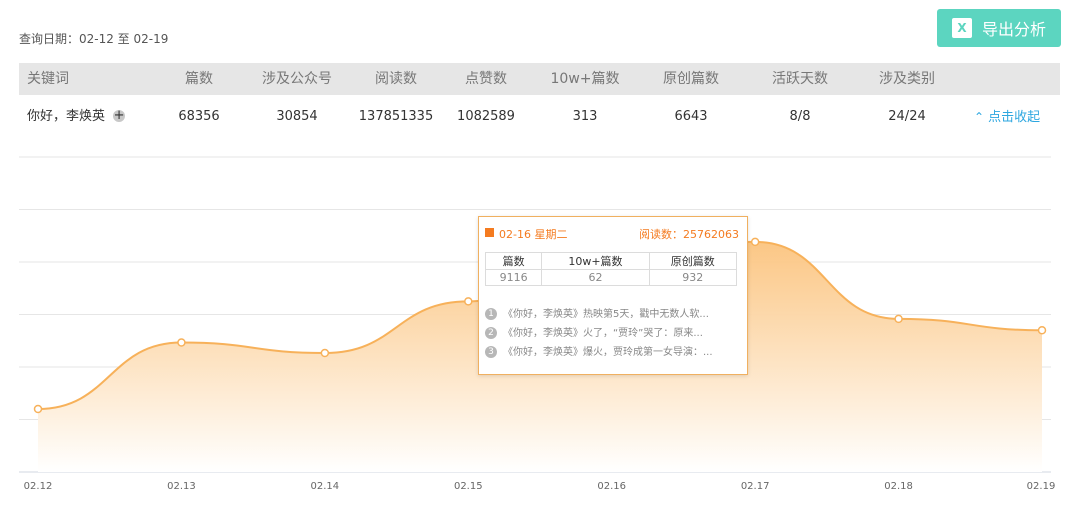 The height and width of the screenshot is (519, 1080). Describe the element at coordinates (513, 277) in the screenshot. I see `tt-value-articles: 9116` at that location.